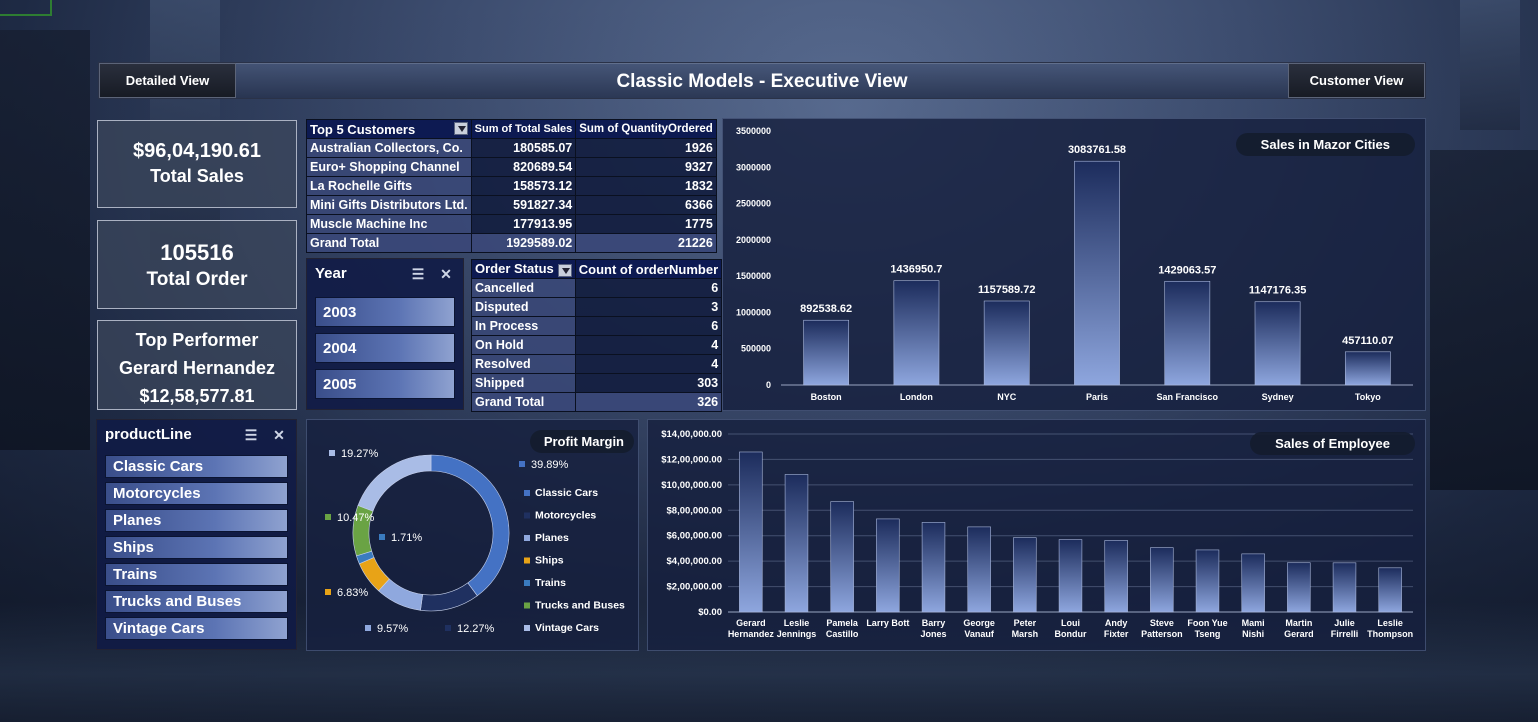 The image size is (1538, 722). What do you see at coordinates (511, 243) in the screenshot?
I see `grand-total-row: Grand Total 1929589.02 21226` at bounding box center [511, 243].